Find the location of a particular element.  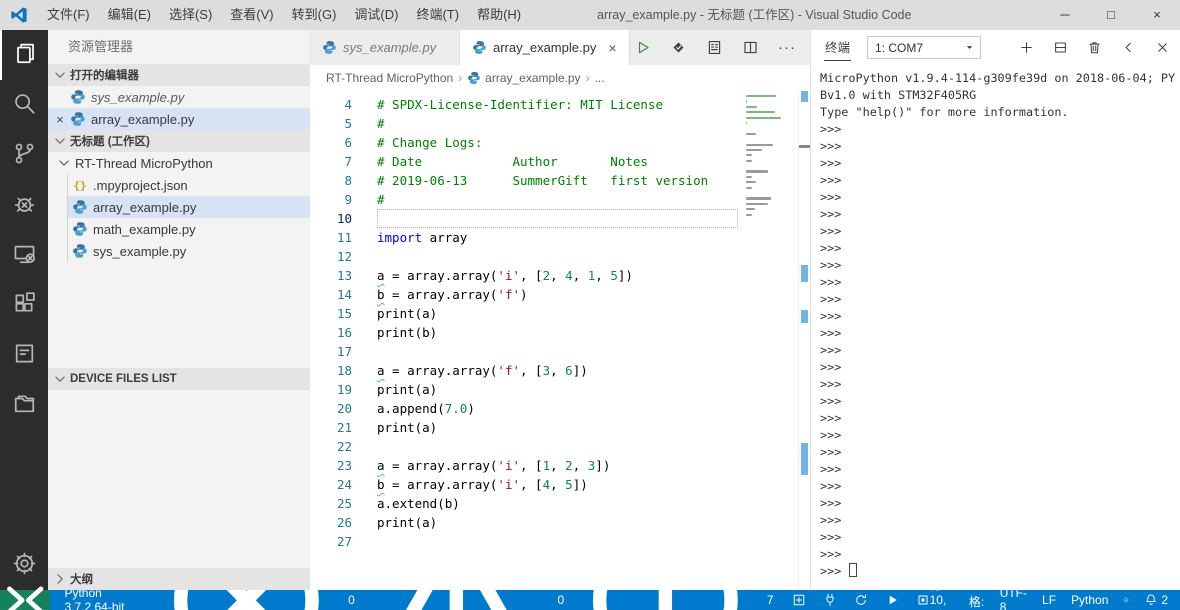

minimize-button: ─ is located at coordinates (1065, 15).